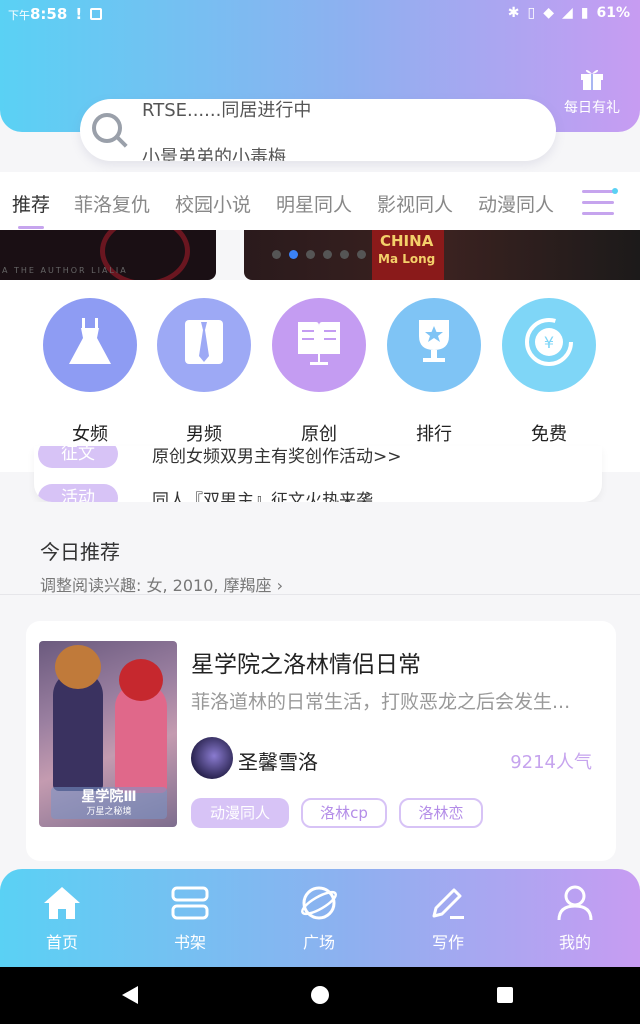  Describe the element at coordinates (613, 13) in the screenshot. I see `battery-level: 61%` at that location.